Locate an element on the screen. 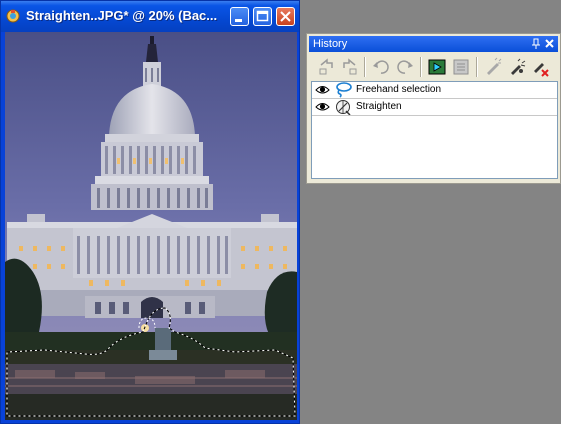 Image resolution: width=561 pixels, height=424 pixels. history-item-straighten: Straighten is located at coordinates (434, 107).